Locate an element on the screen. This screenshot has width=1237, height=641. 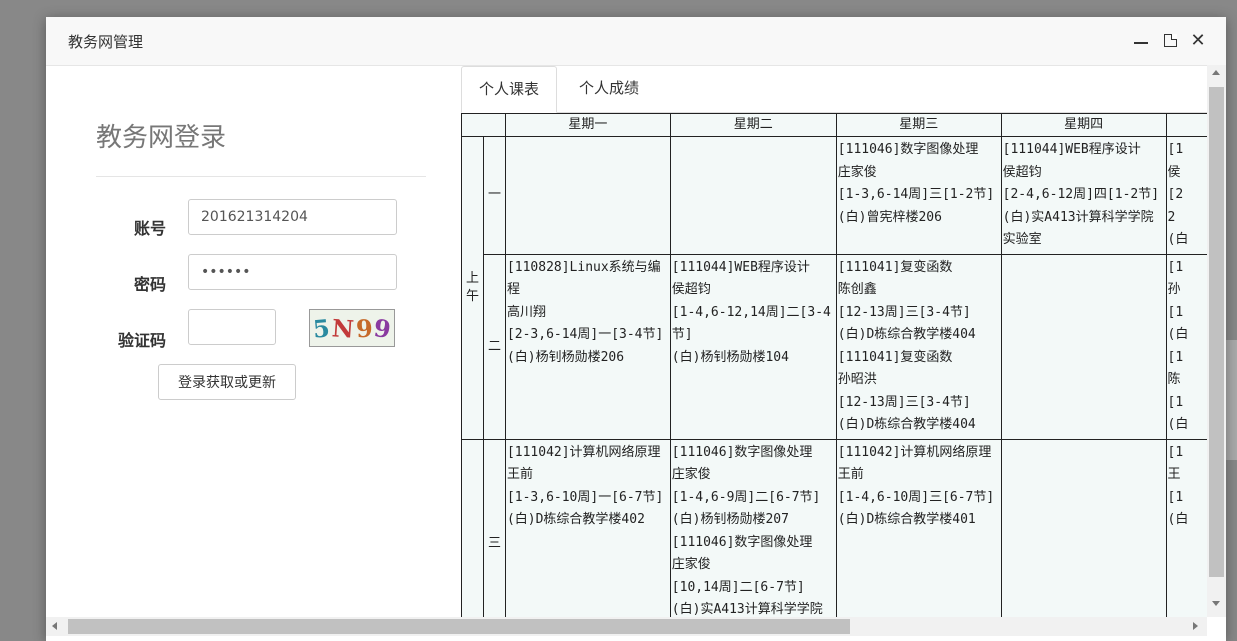
backdrop-edge is located at coordinates (1231, 400).